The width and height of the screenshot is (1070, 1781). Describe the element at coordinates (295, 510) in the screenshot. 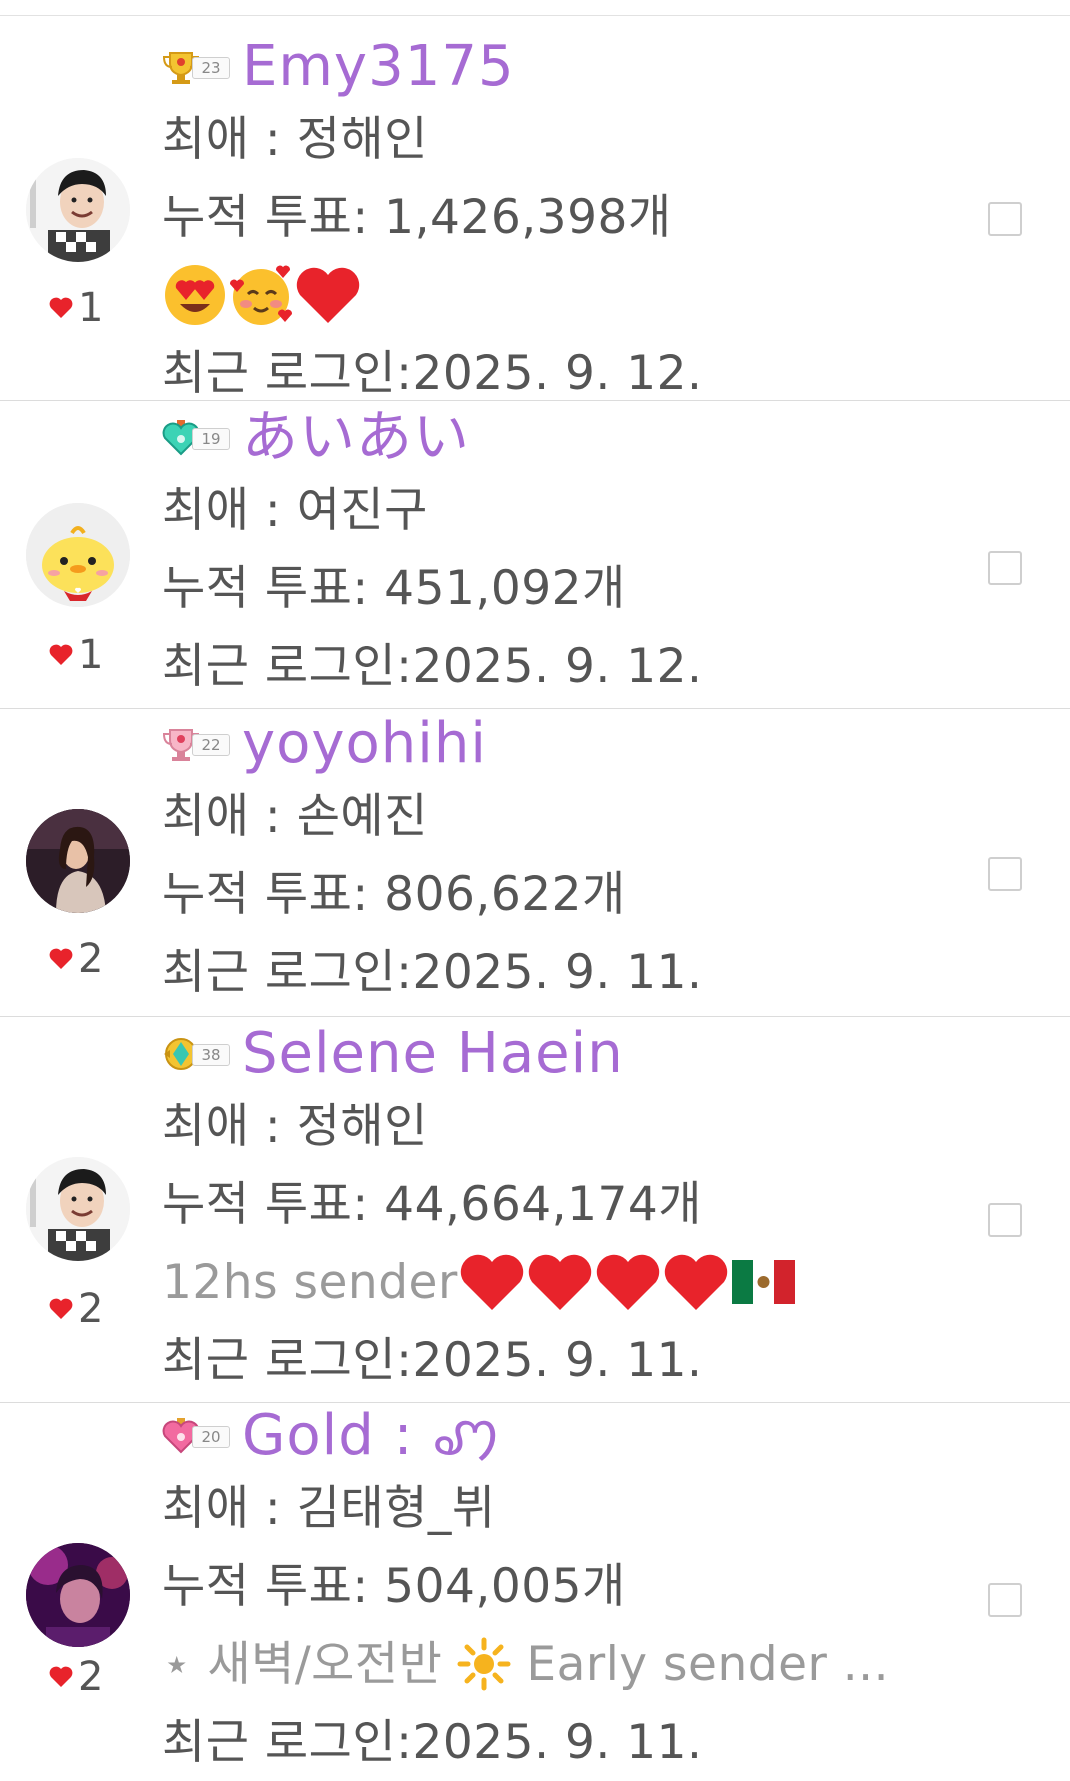

I see `favorite-idol: 최애 : 여진구` at that location.